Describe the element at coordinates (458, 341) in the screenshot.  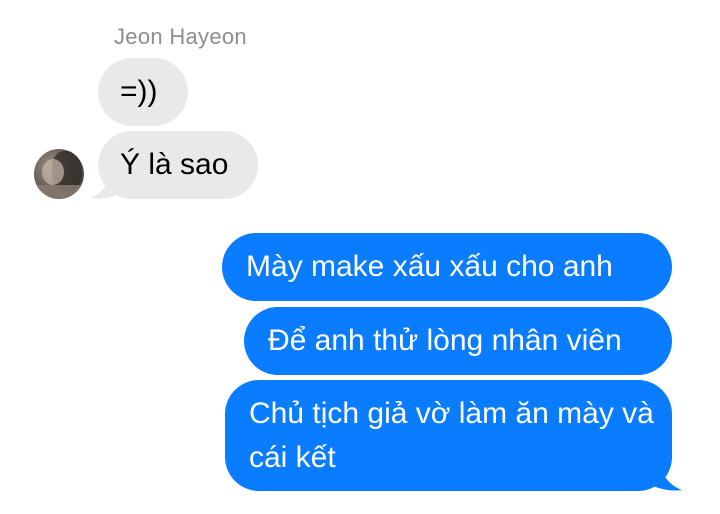
I see `outgoing-message-bubble: Để anh thử lòng nhân viên` at that location.